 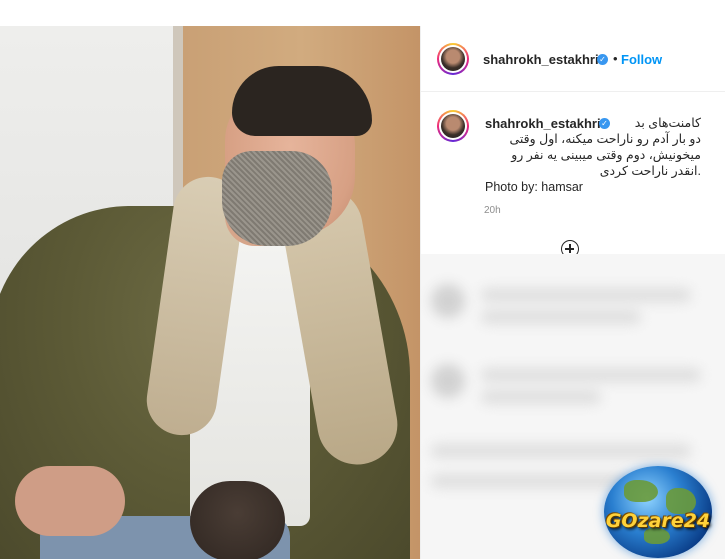 I want to click on watermark-text: GOzare24, so click(x=658, y=521).